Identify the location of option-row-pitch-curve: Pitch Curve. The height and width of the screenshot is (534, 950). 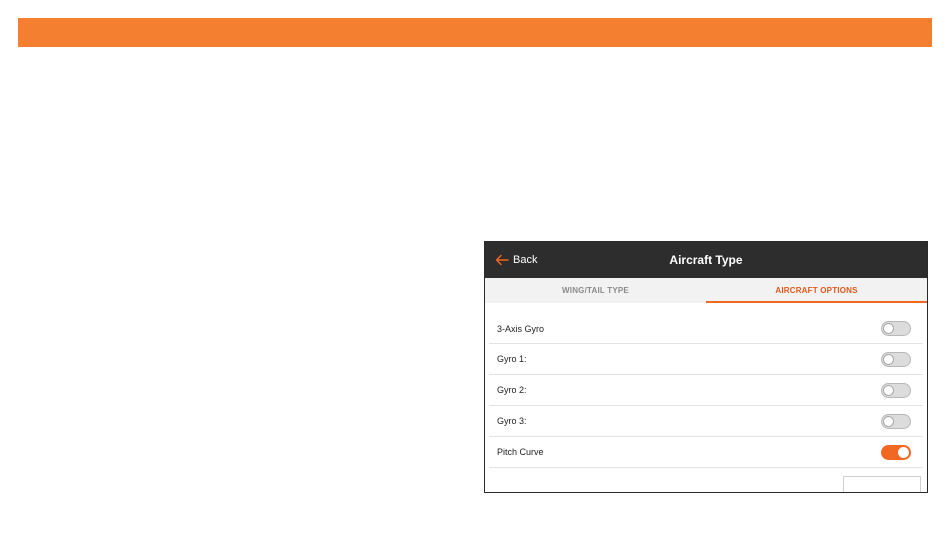
(706, 452).